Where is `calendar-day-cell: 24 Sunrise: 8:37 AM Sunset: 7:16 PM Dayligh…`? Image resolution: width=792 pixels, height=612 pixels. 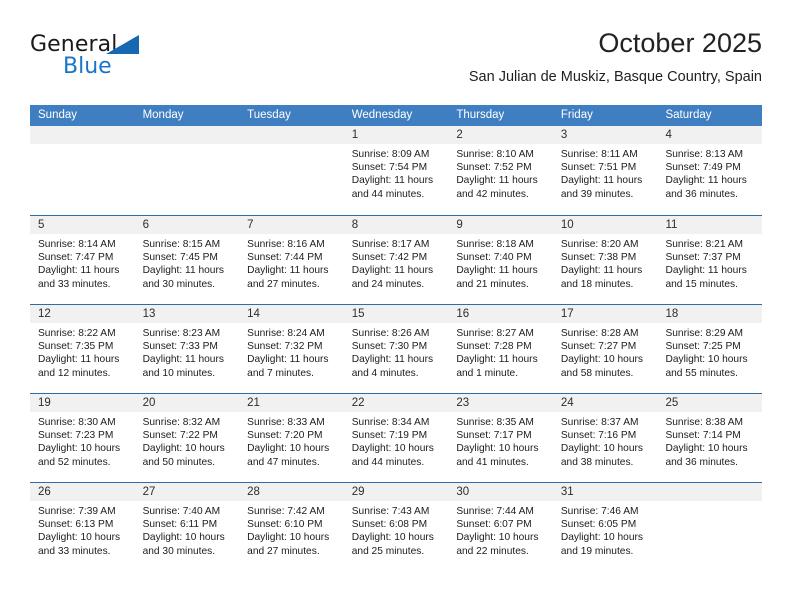 calendar-day-cell: 24 Sunrise: 8:37 AM Sunset: 7:16 PM Dayligh… is located at coordinates (605, 438).